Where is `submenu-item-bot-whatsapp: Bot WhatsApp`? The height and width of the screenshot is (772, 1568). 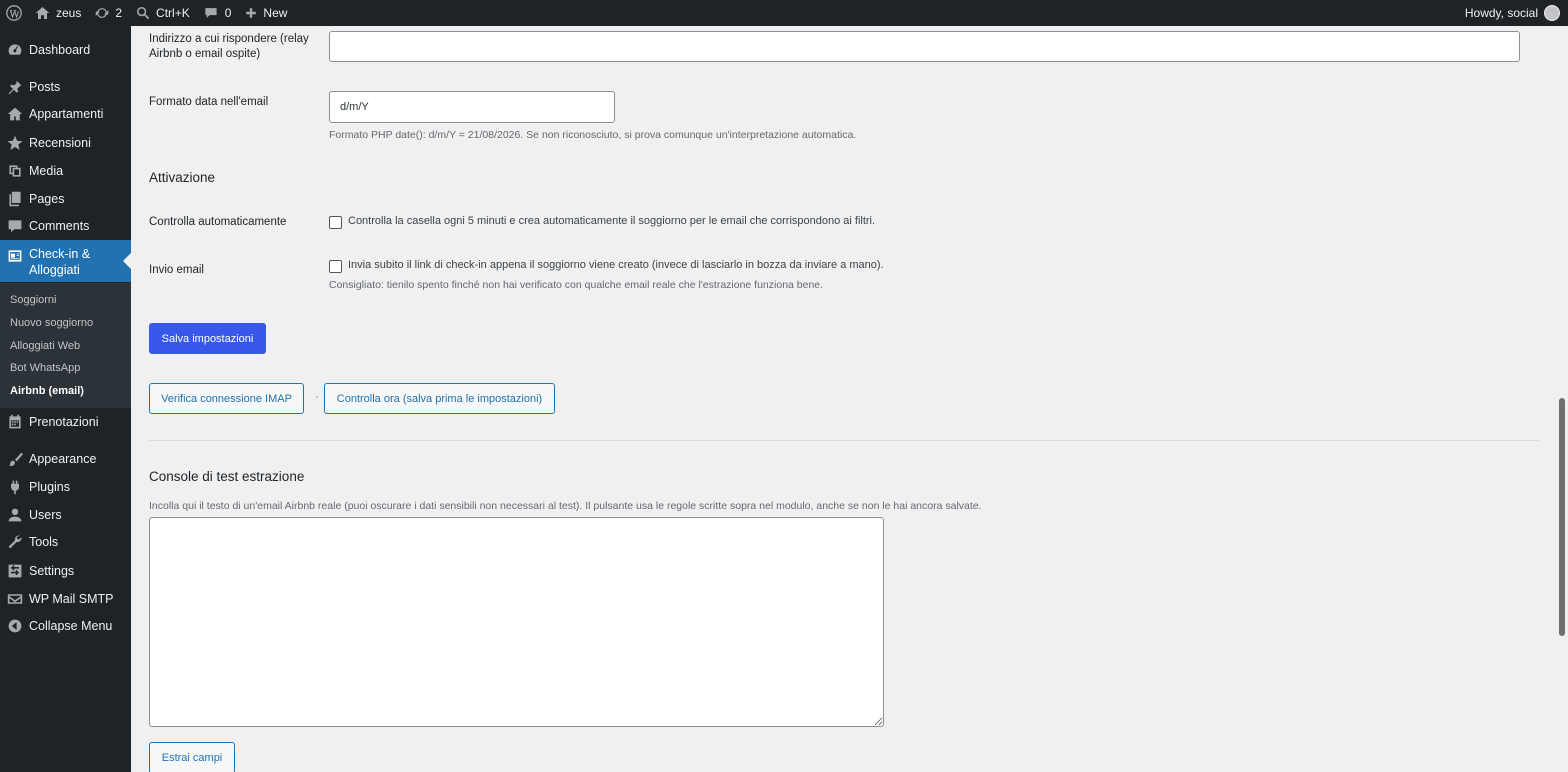
submenu-item-bot-whatsapp: Bot WhatsApp is located at coordinates (45, 368).